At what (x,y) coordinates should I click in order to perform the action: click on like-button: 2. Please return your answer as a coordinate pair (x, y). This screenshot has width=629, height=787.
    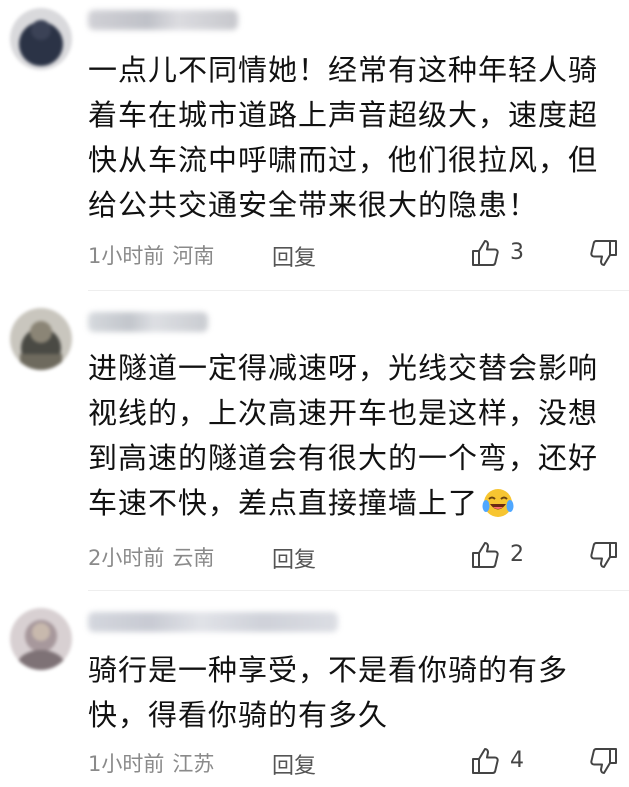
    Looking at the image, I should click on (510, 555).